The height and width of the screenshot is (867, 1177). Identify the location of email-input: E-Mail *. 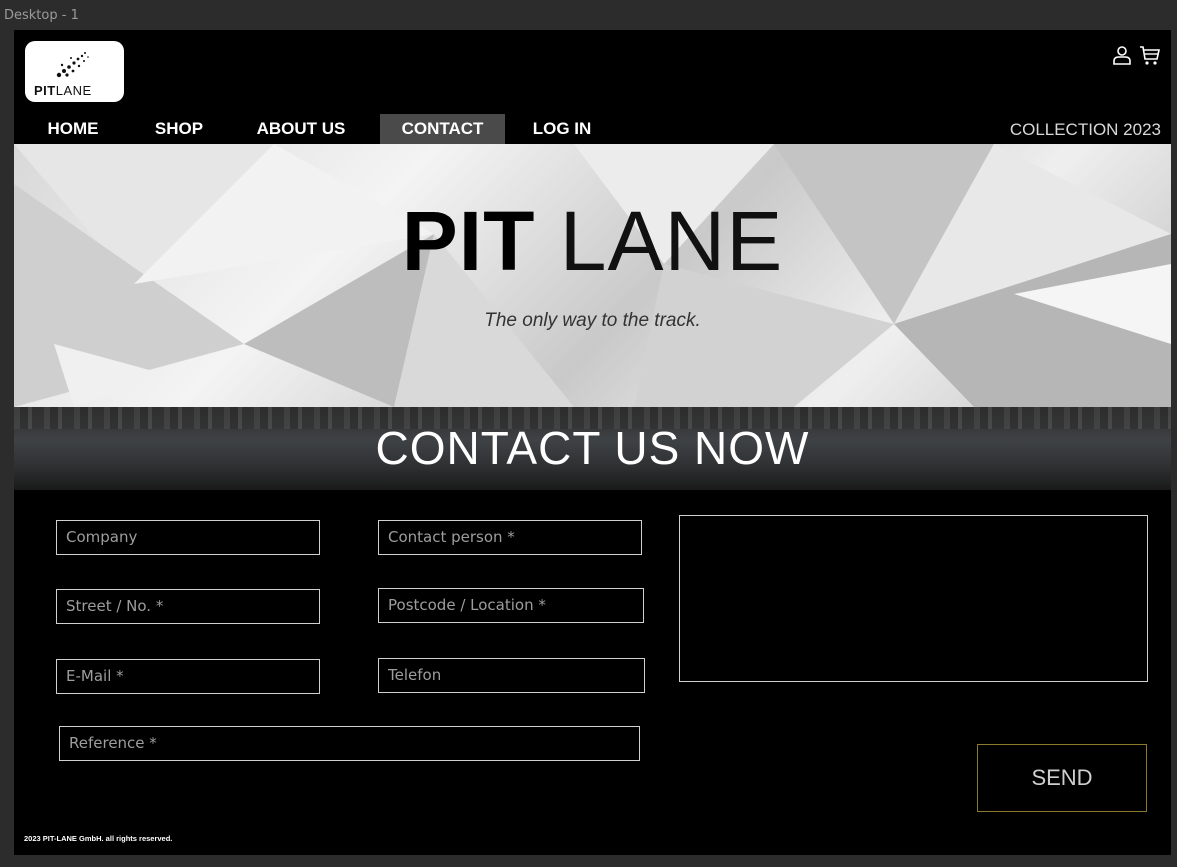
(188, 676).